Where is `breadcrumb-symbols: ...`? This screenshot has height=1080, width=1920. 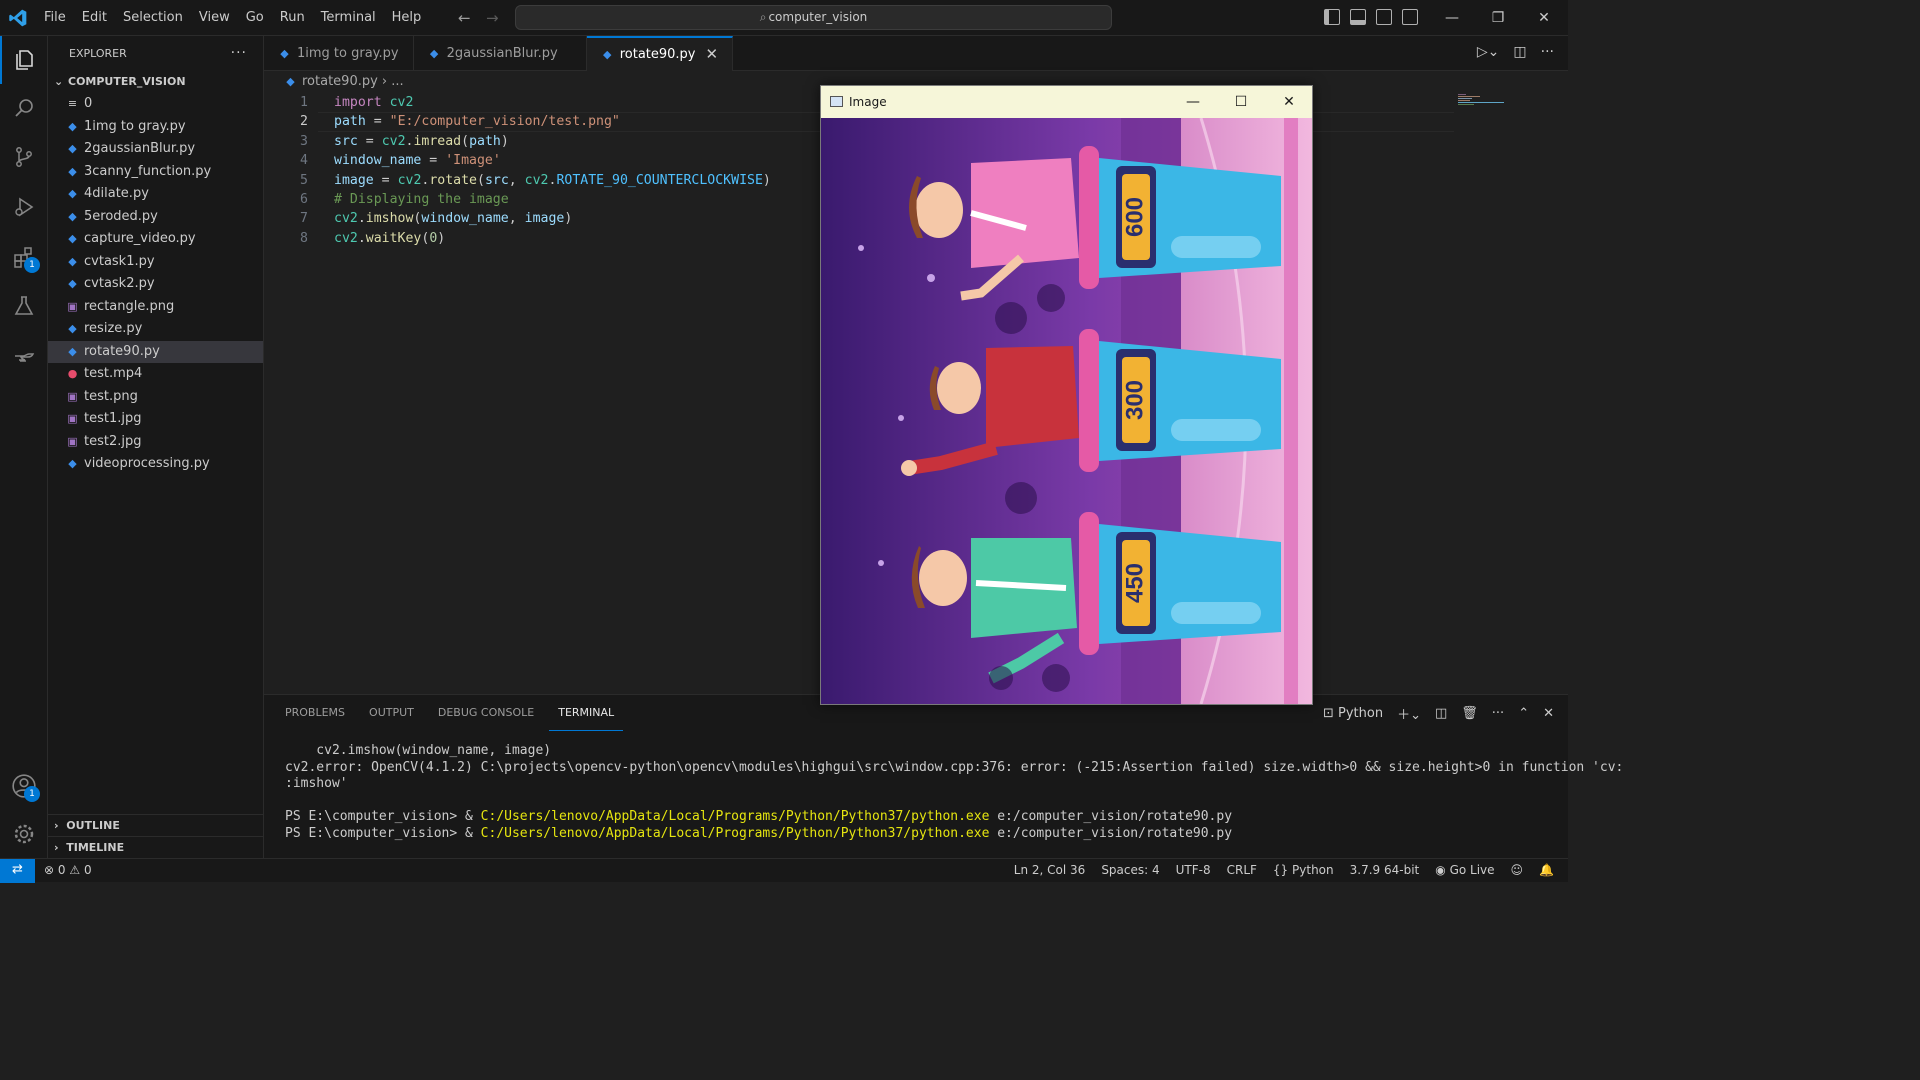 breadcrumb-symbols: ... is located at coordinates (397, 82).